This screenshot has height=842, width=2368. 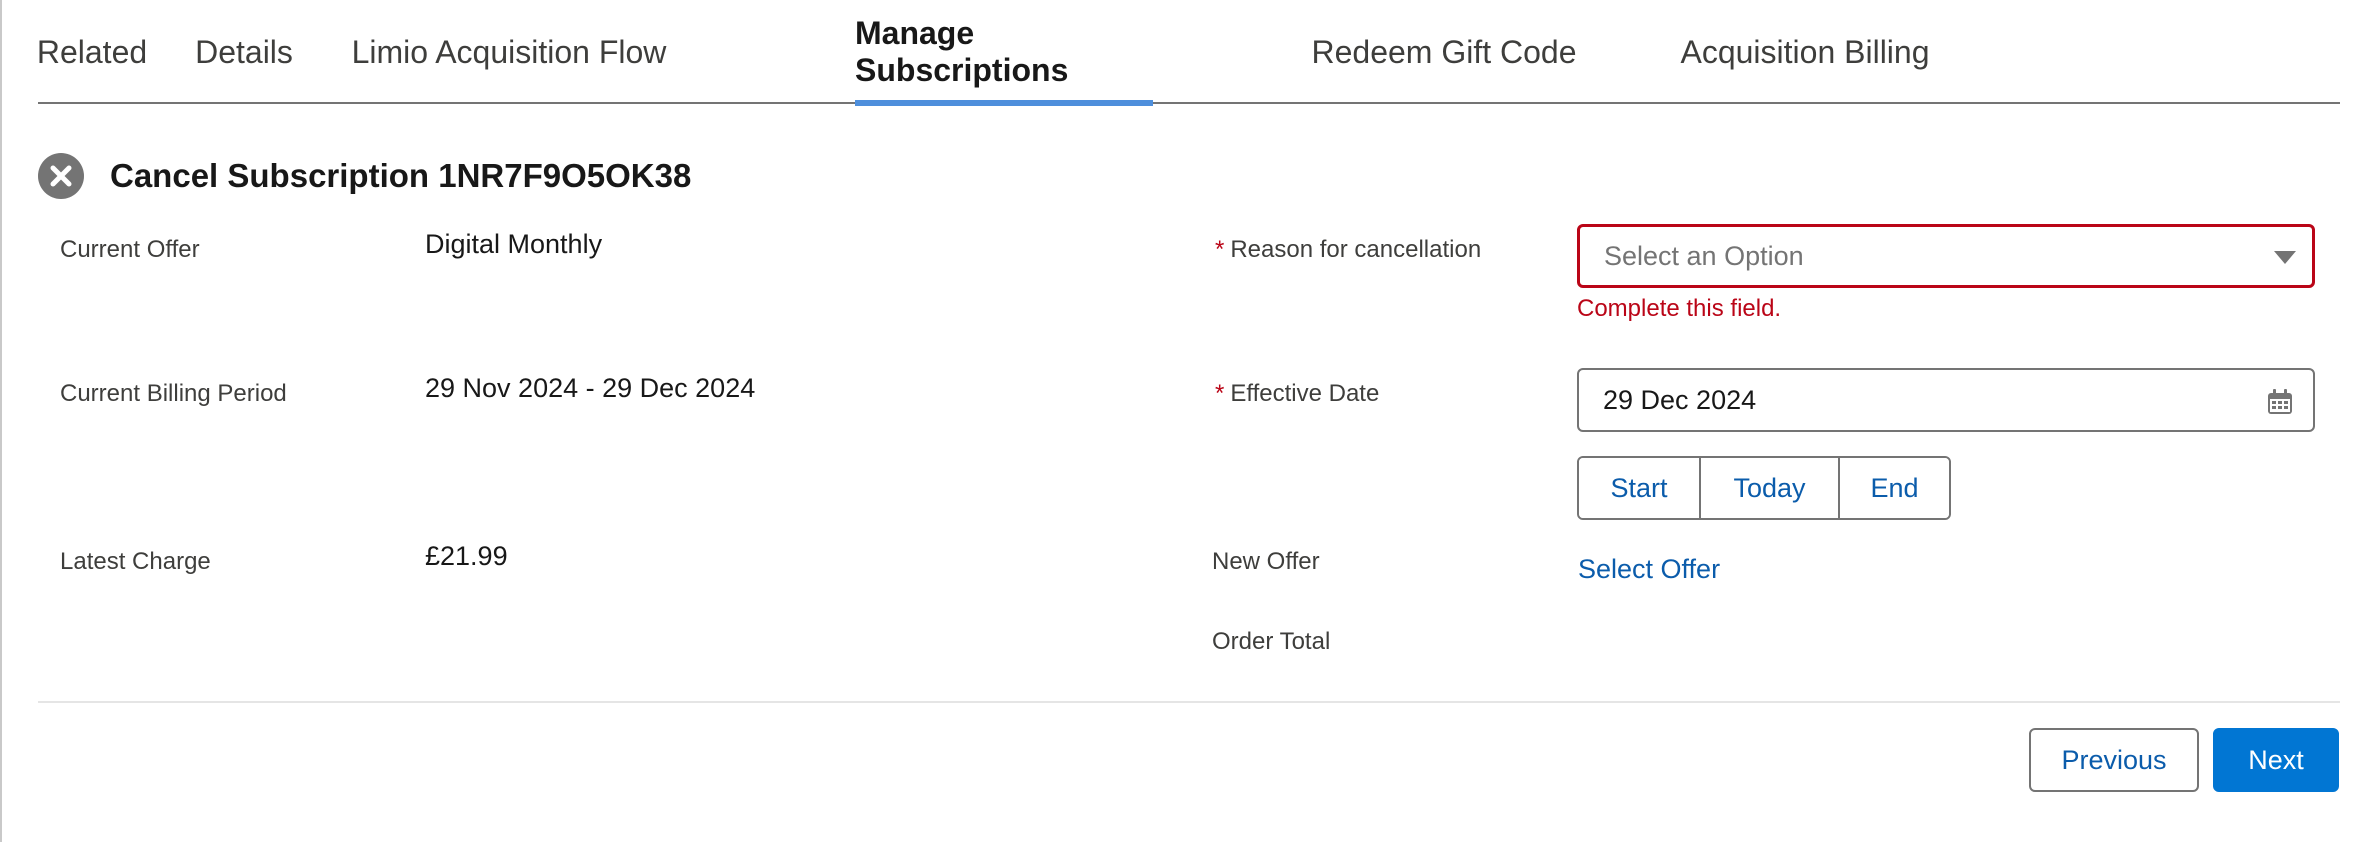 I want to click on new-offer-label: New Offer, so click(x=1266, y=561).